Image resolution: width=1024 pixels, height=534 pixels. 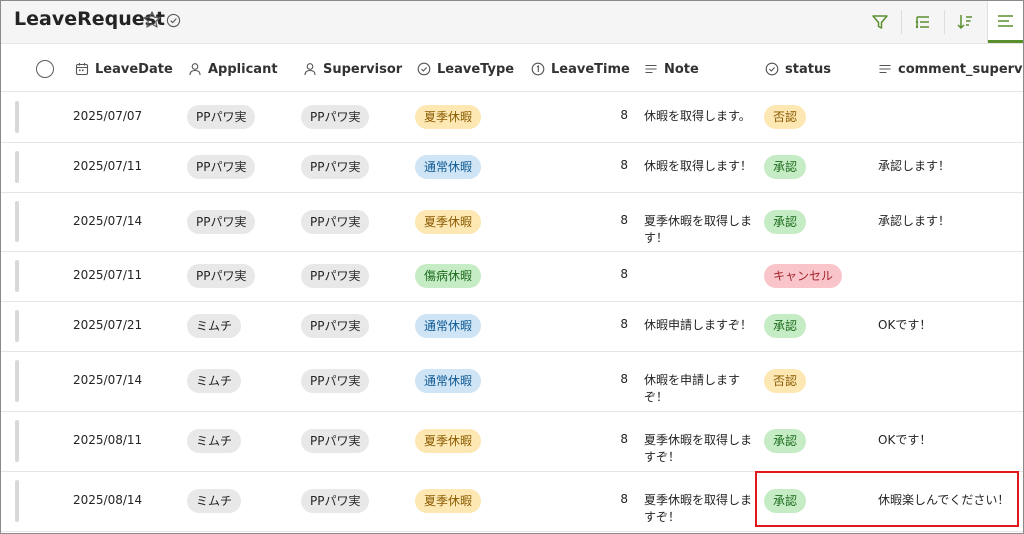 What do you see at coordinates (173, 20) in the screenshot?
I see `check-circle-icon` at bounding box center [173, 20].